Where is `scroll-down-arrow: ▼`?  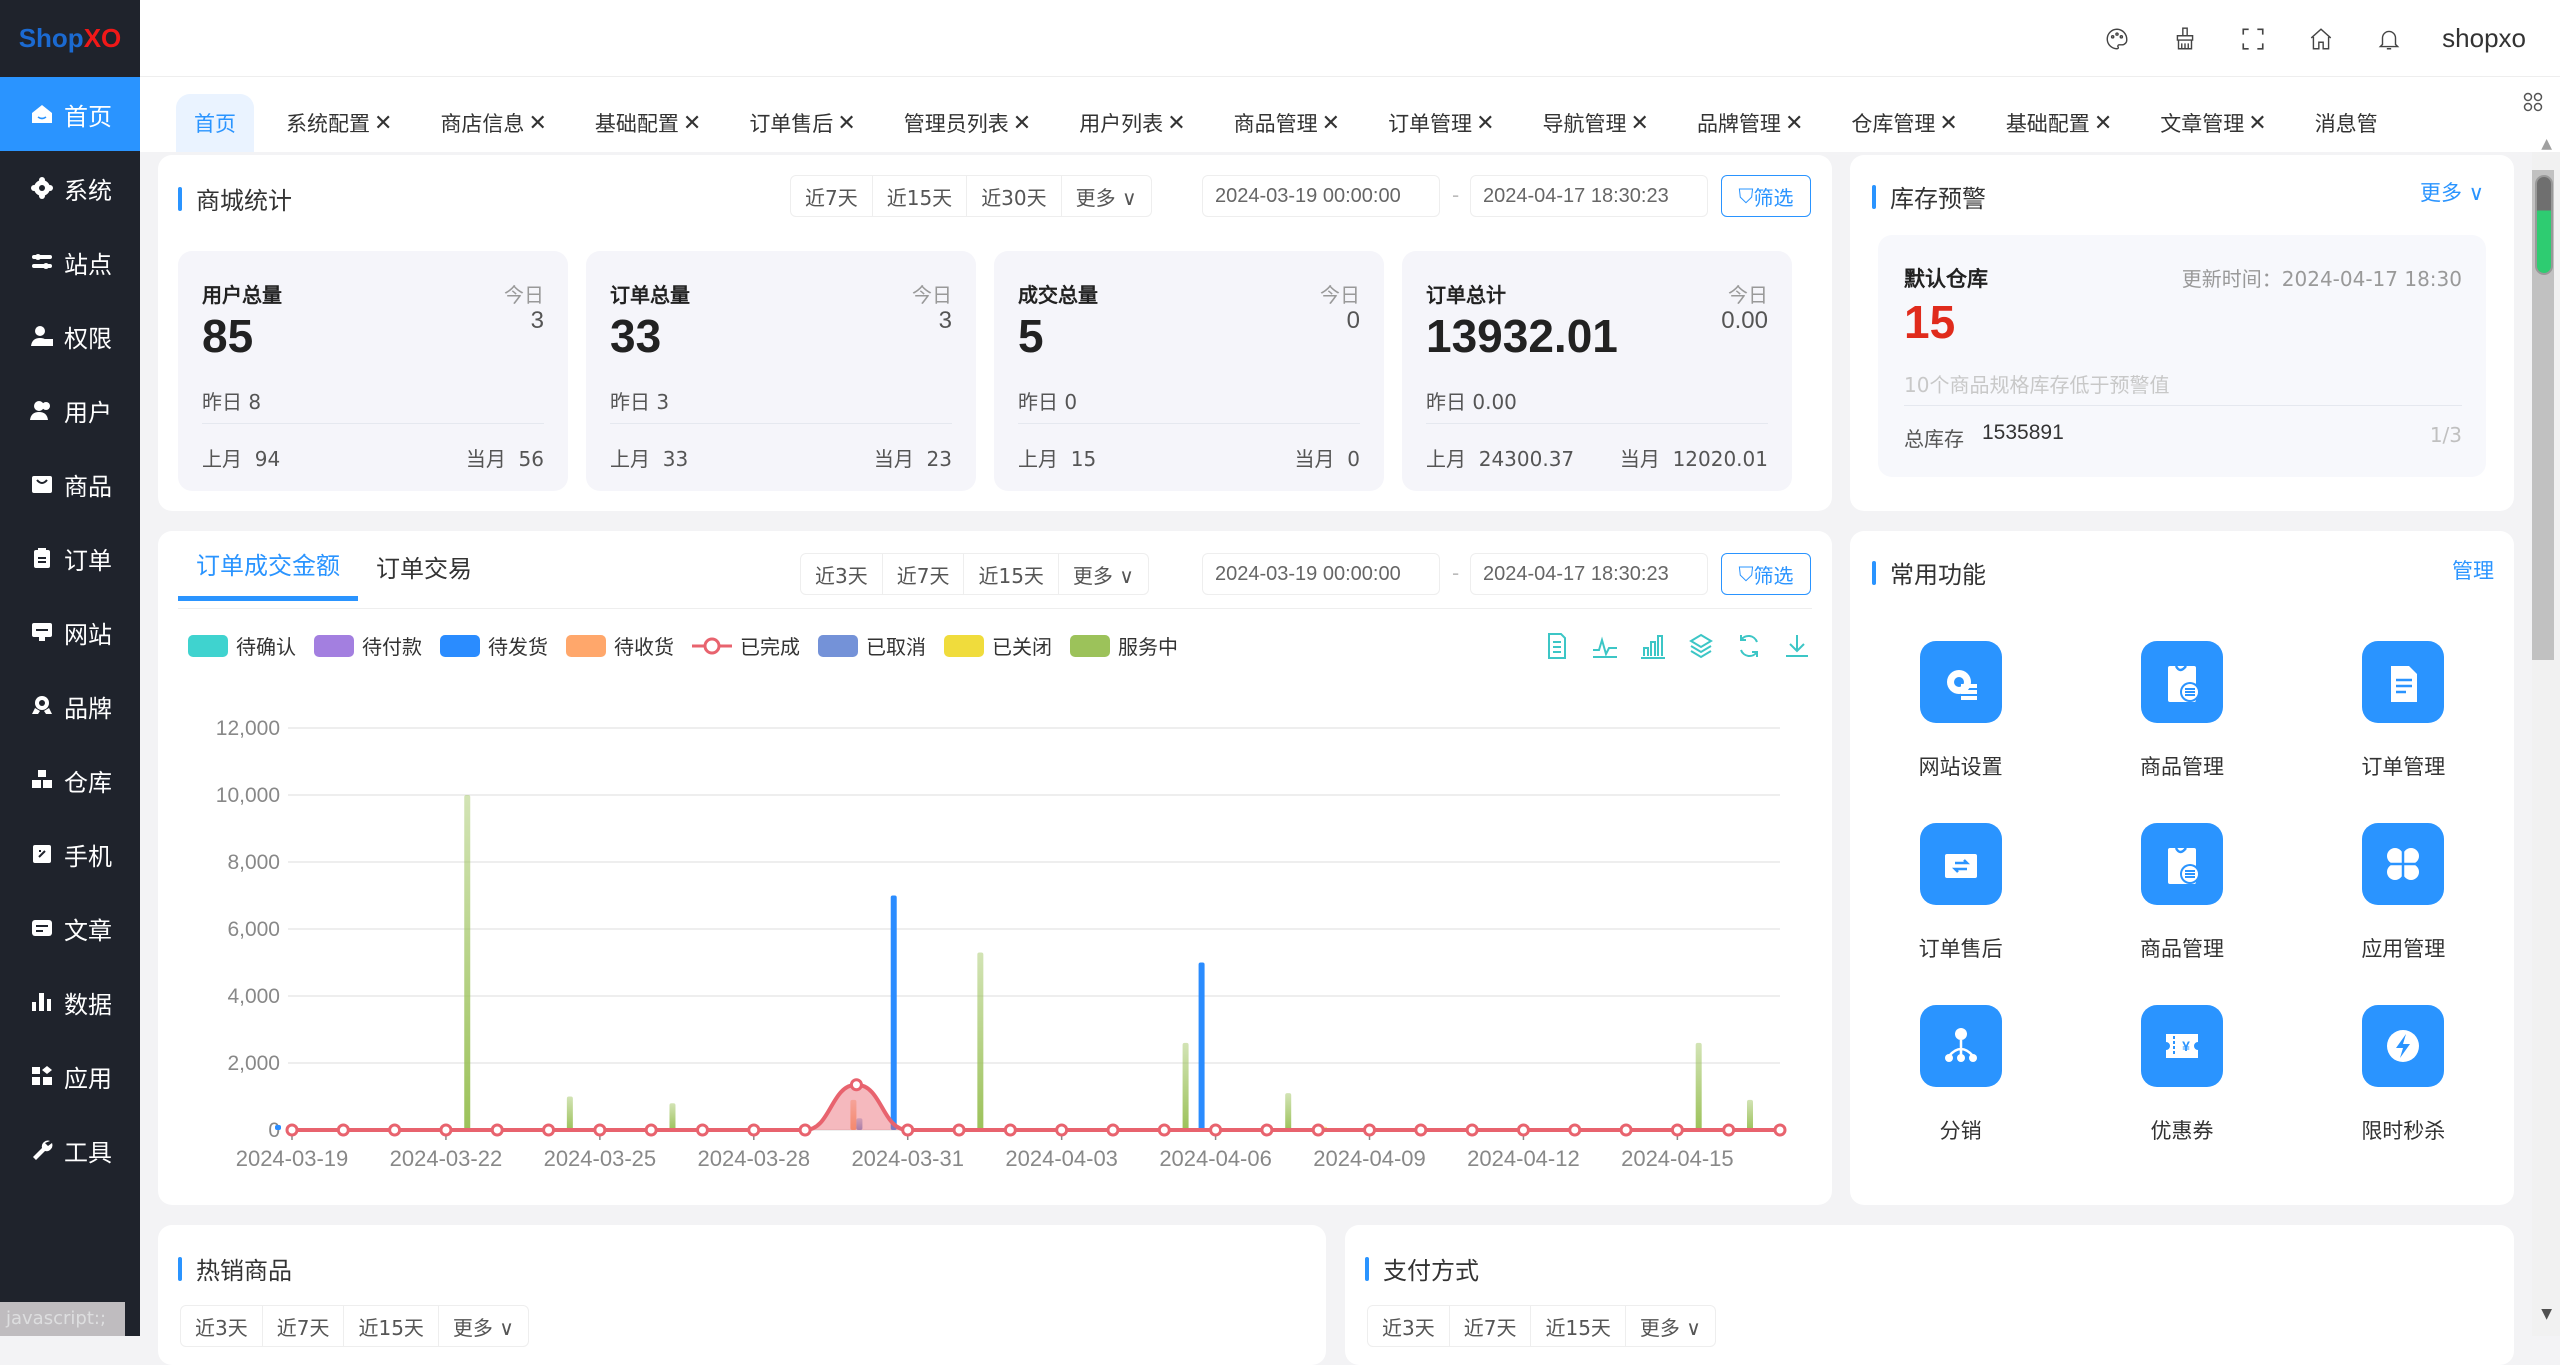 scroll-down-arrow: ▼ is located at coordinates (2546, 1314).